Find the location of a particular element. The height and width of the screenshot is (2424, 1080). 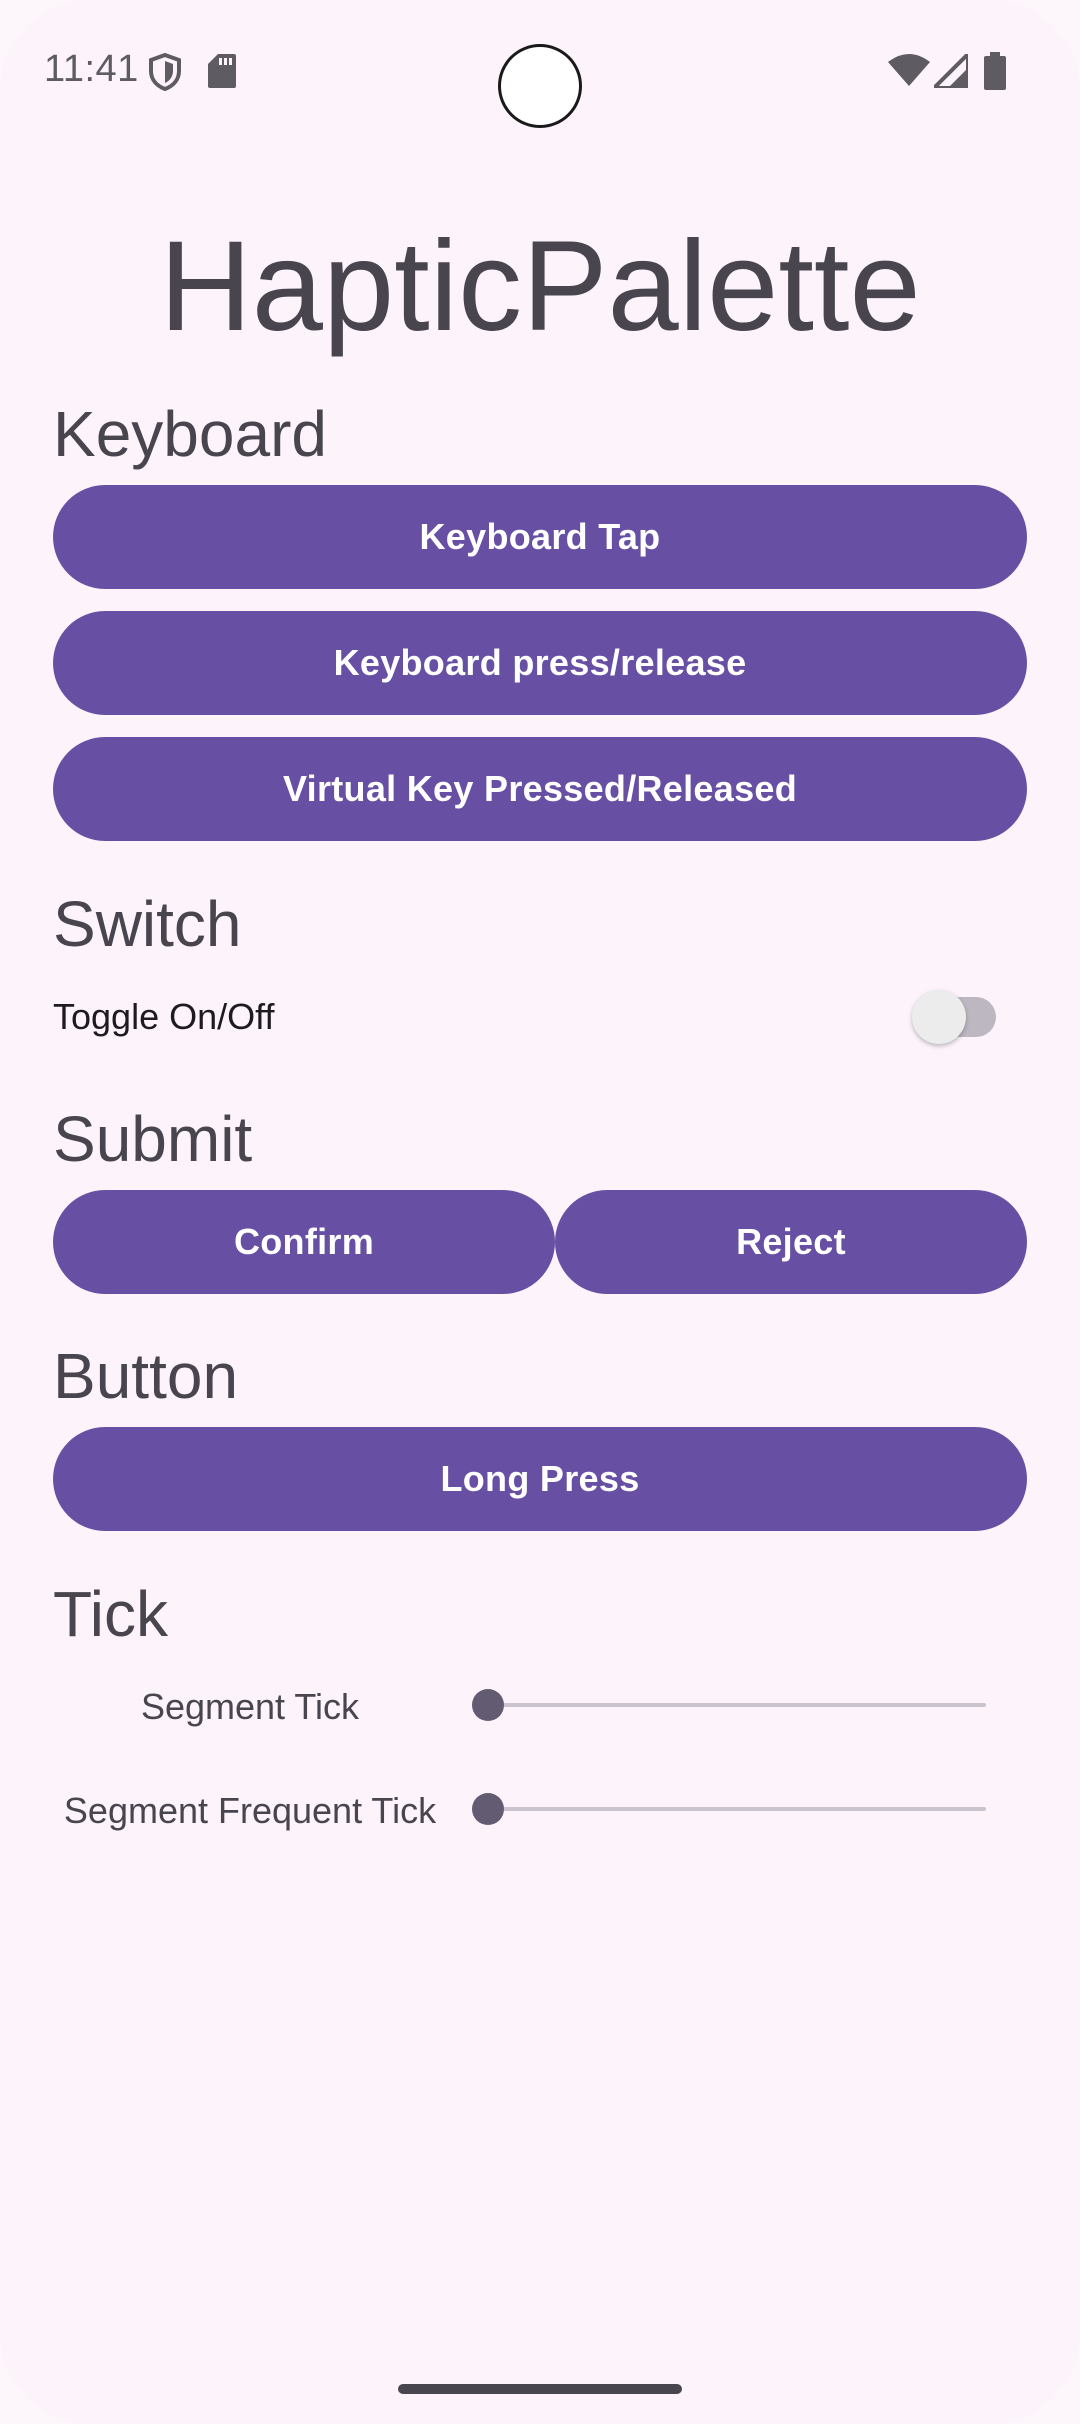

button-heading: Button is located at coordinates (146, 1376).